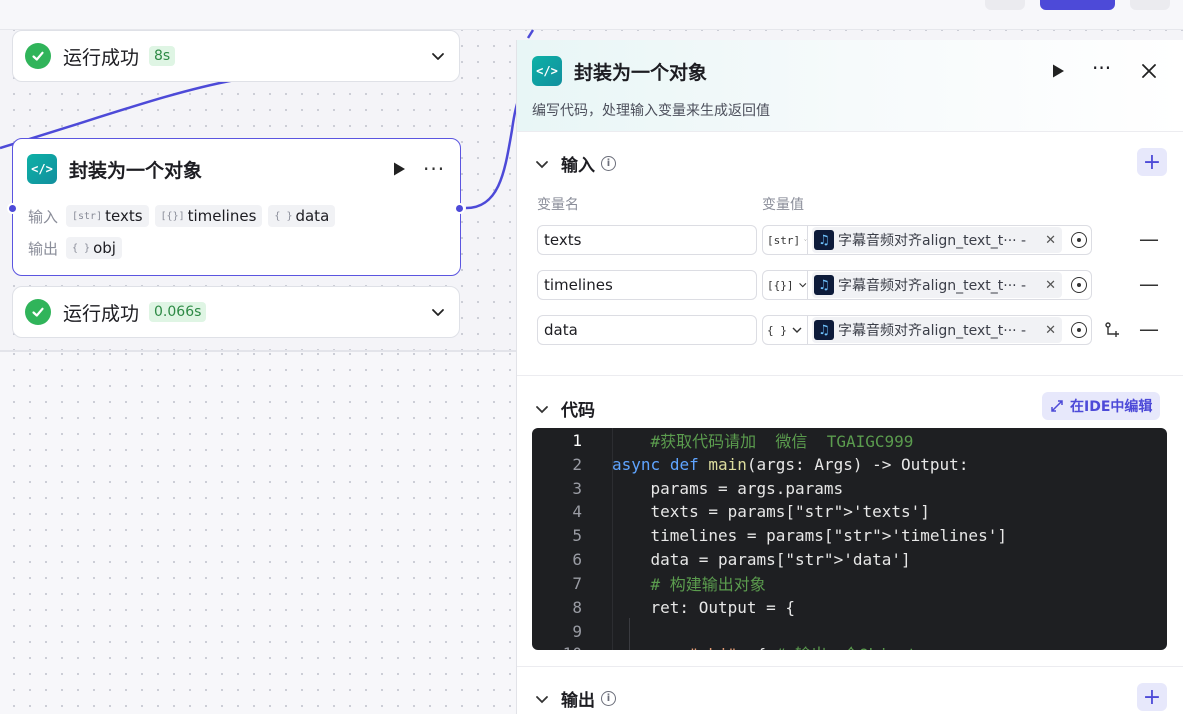  I want to click on reference-text: 字幕音频对齐align_text_t··· - data, so click(933, 331).